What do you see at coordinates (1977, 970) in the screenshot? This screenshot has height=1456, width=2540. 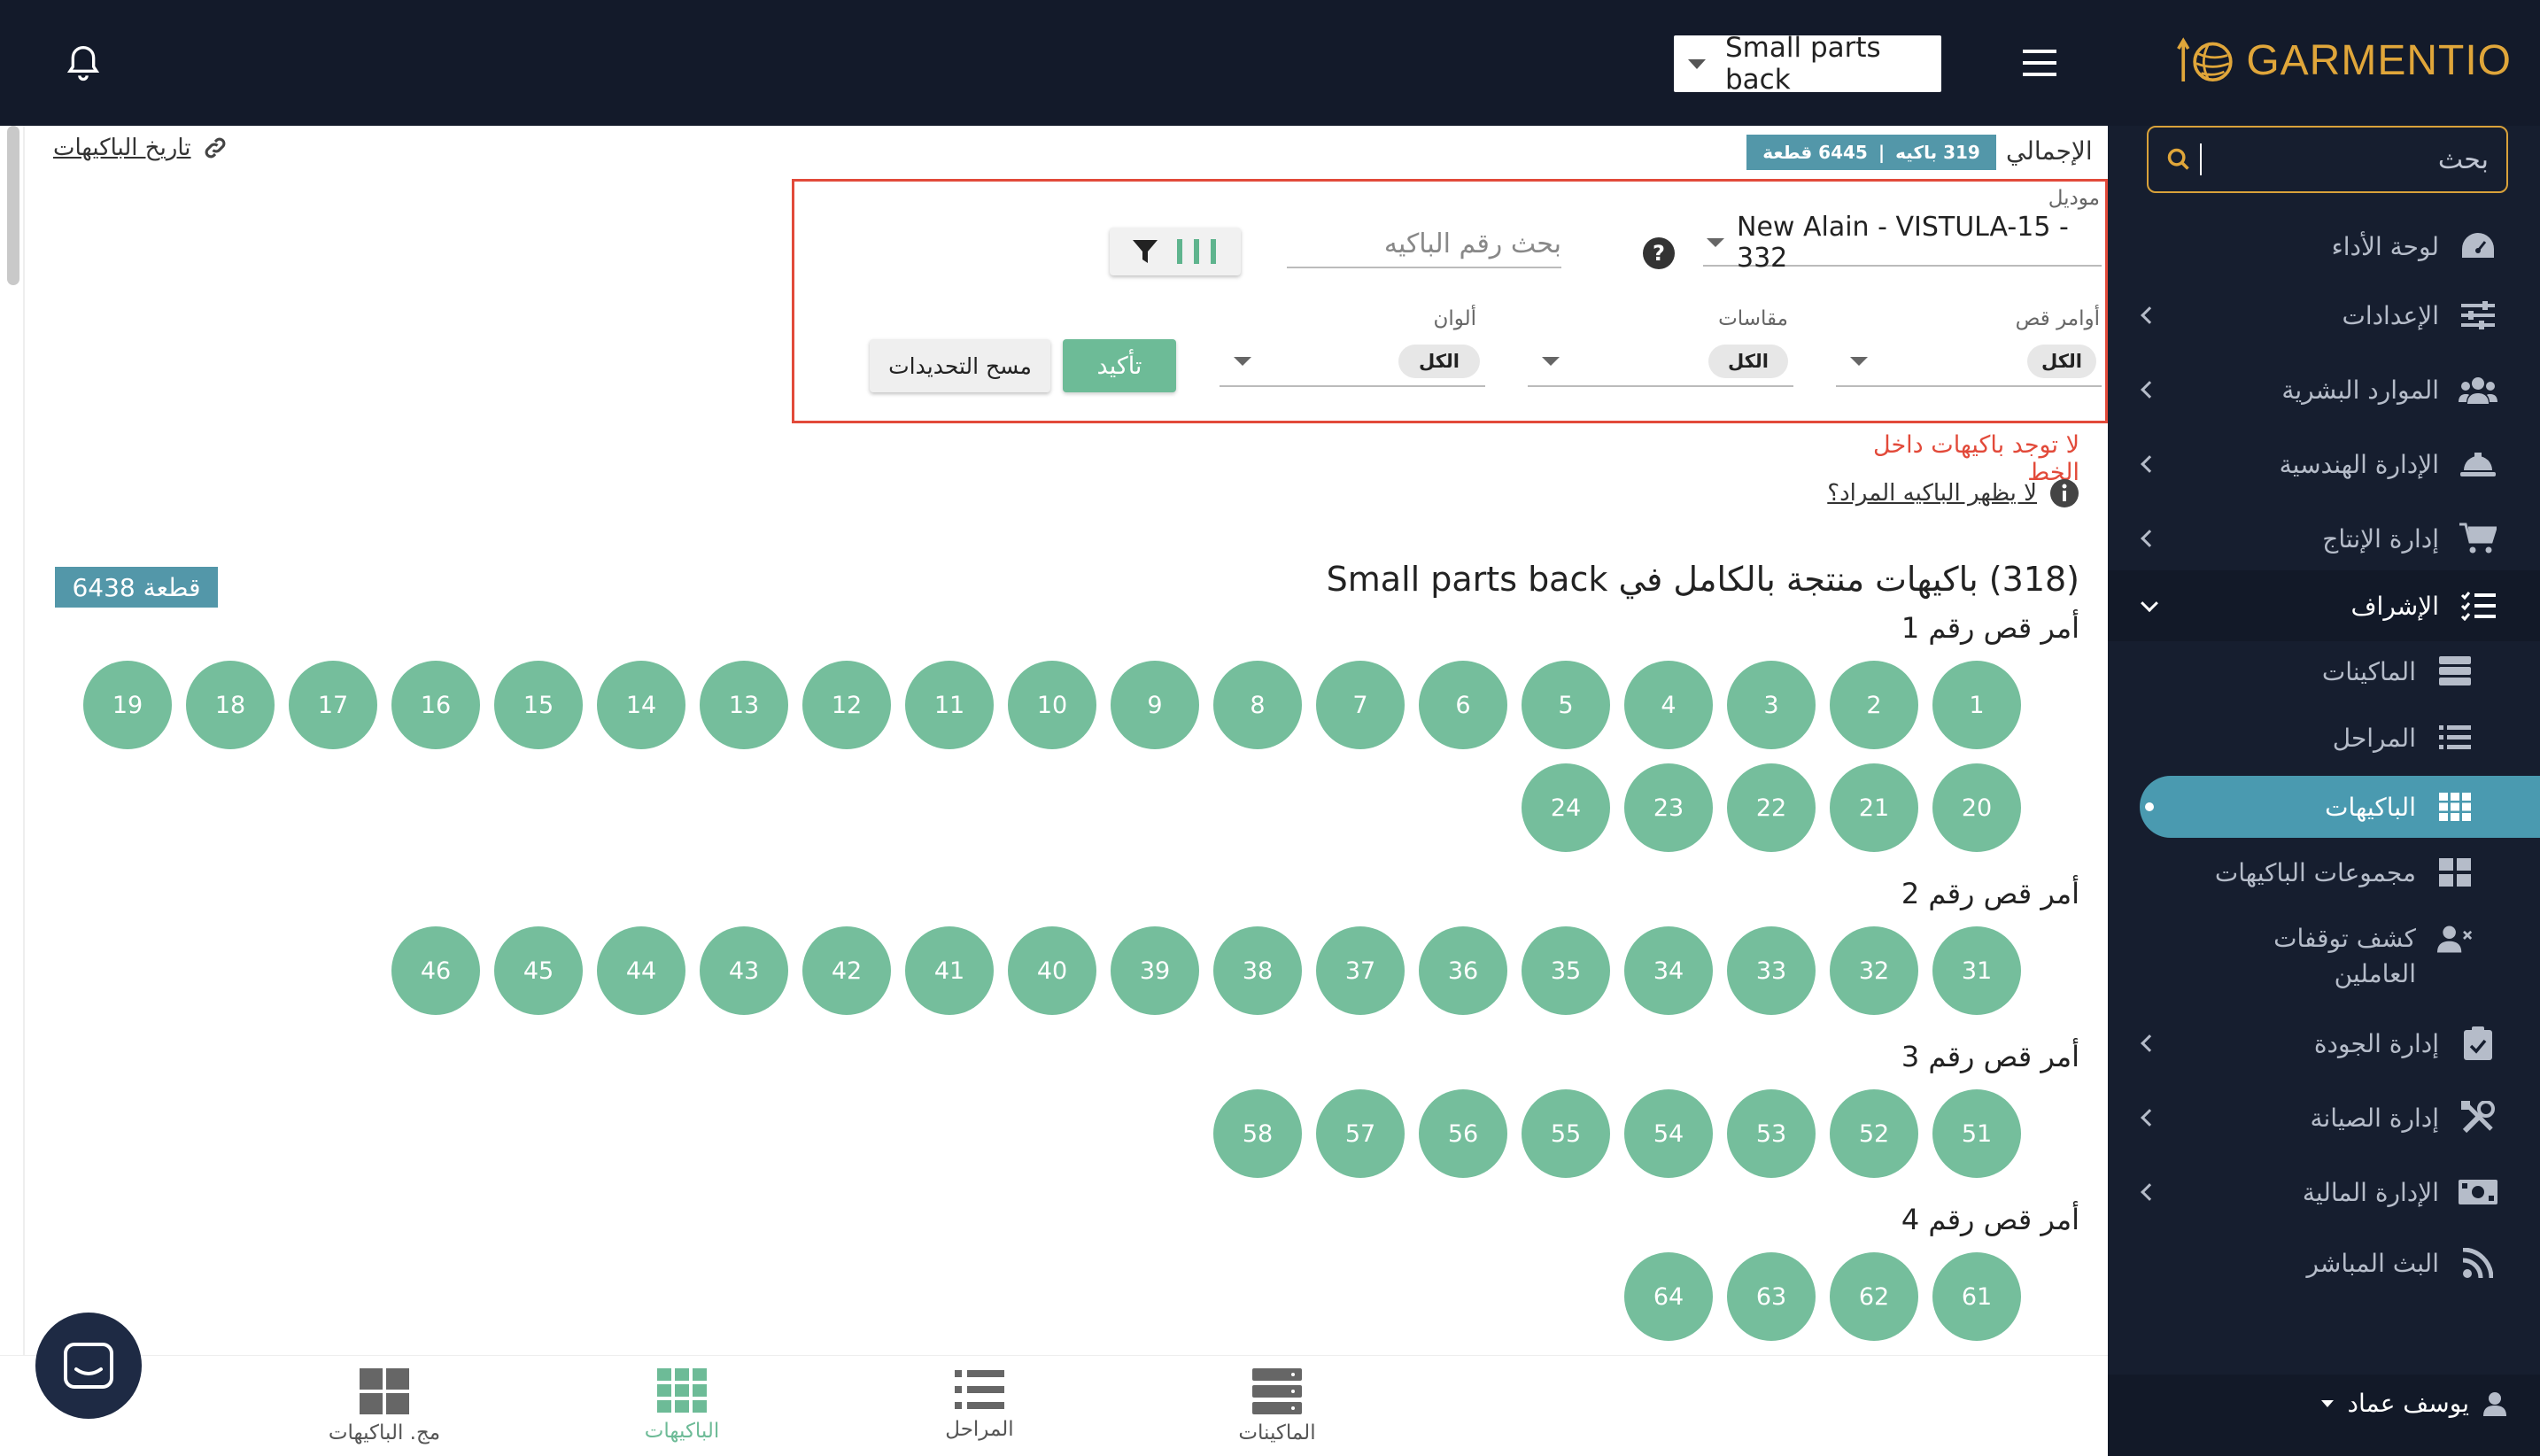 I see `bundle-31: 31` at bounding box center [1977, 970].